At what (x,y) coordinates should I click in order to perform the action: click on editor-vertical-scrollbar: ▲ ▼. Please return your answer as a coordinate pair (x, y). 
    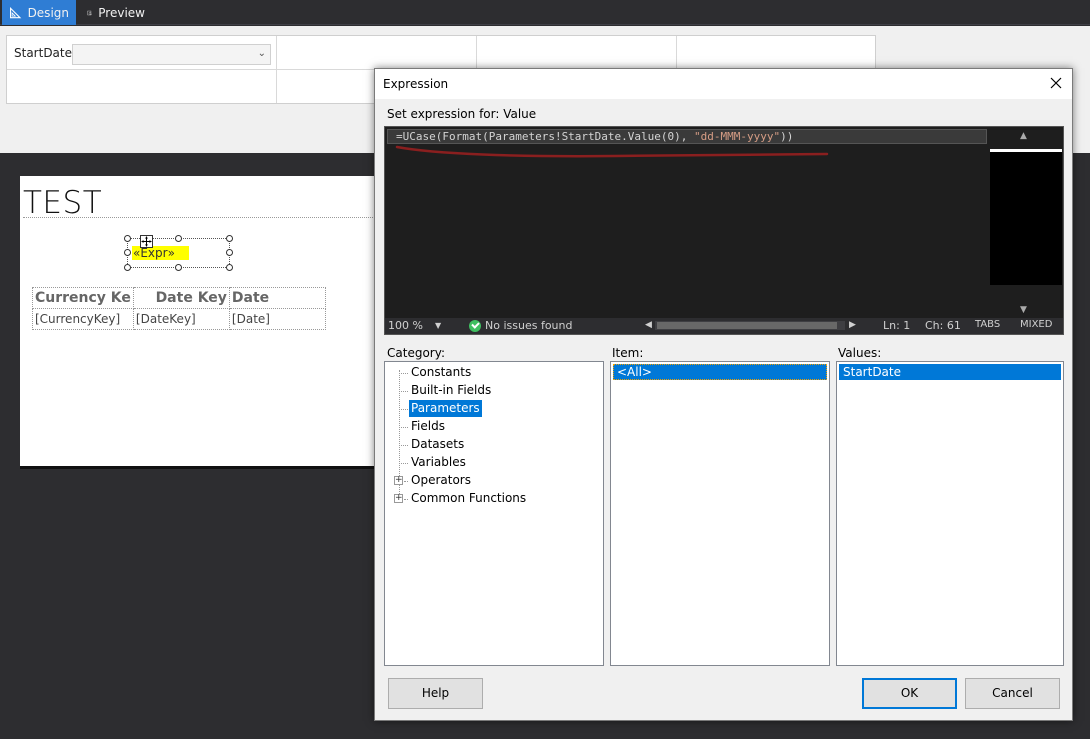
    Looking at the image, I should click on (1025, 223).